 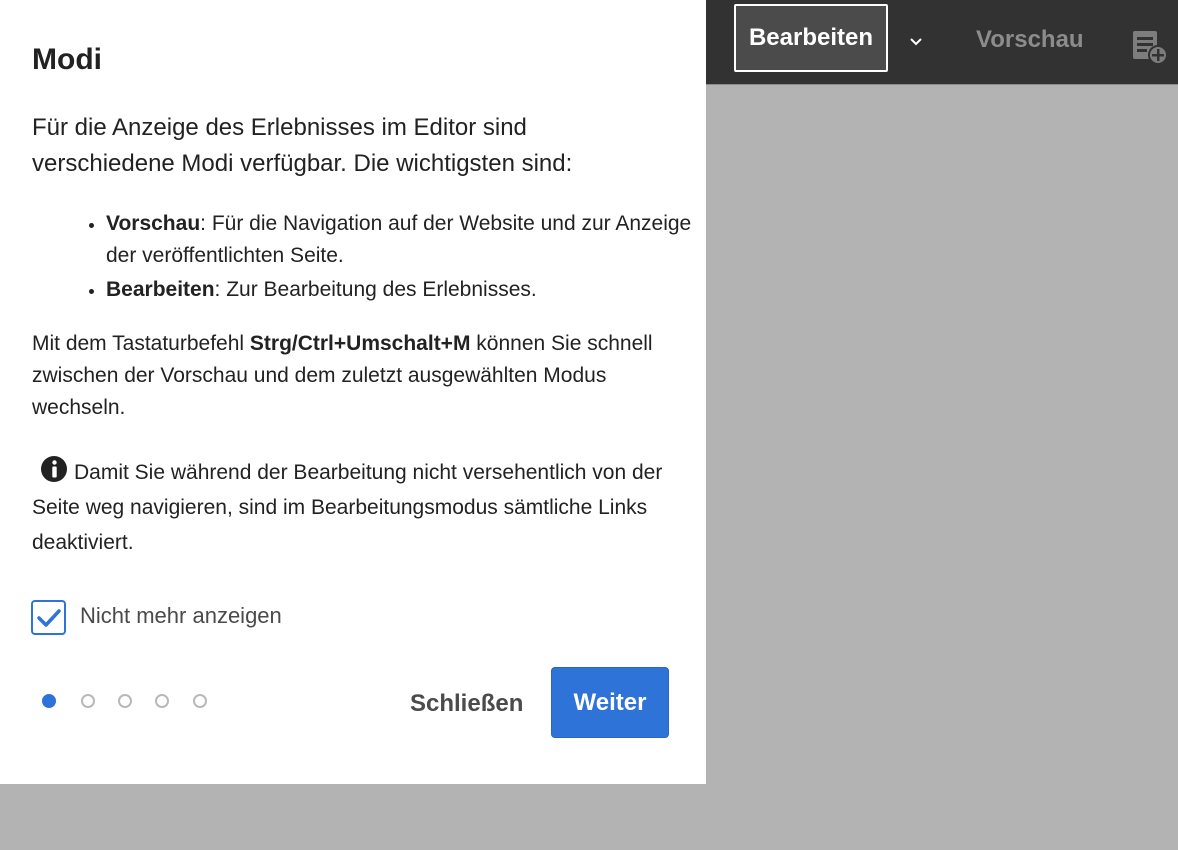 I want to click on next-button: Weiter, so click(x=610, y=702).